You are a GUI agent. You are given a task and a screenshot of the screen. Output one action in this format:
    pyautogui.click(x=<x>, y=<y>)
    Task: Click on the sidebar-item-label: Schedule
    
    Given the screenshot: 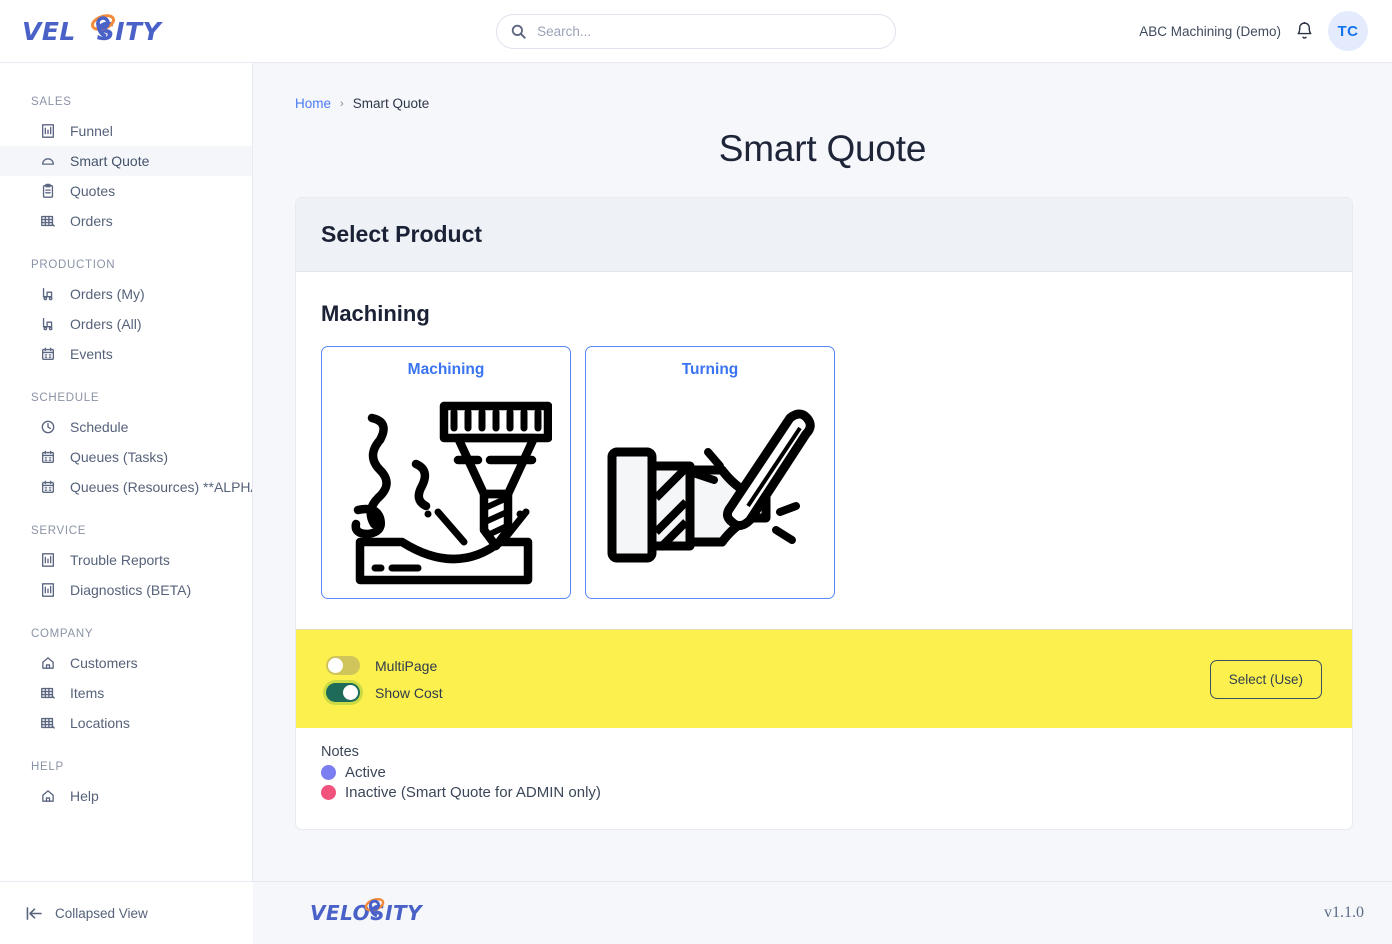 What is the action you would take?
    pyautogui.click(x=99, y=427)
    